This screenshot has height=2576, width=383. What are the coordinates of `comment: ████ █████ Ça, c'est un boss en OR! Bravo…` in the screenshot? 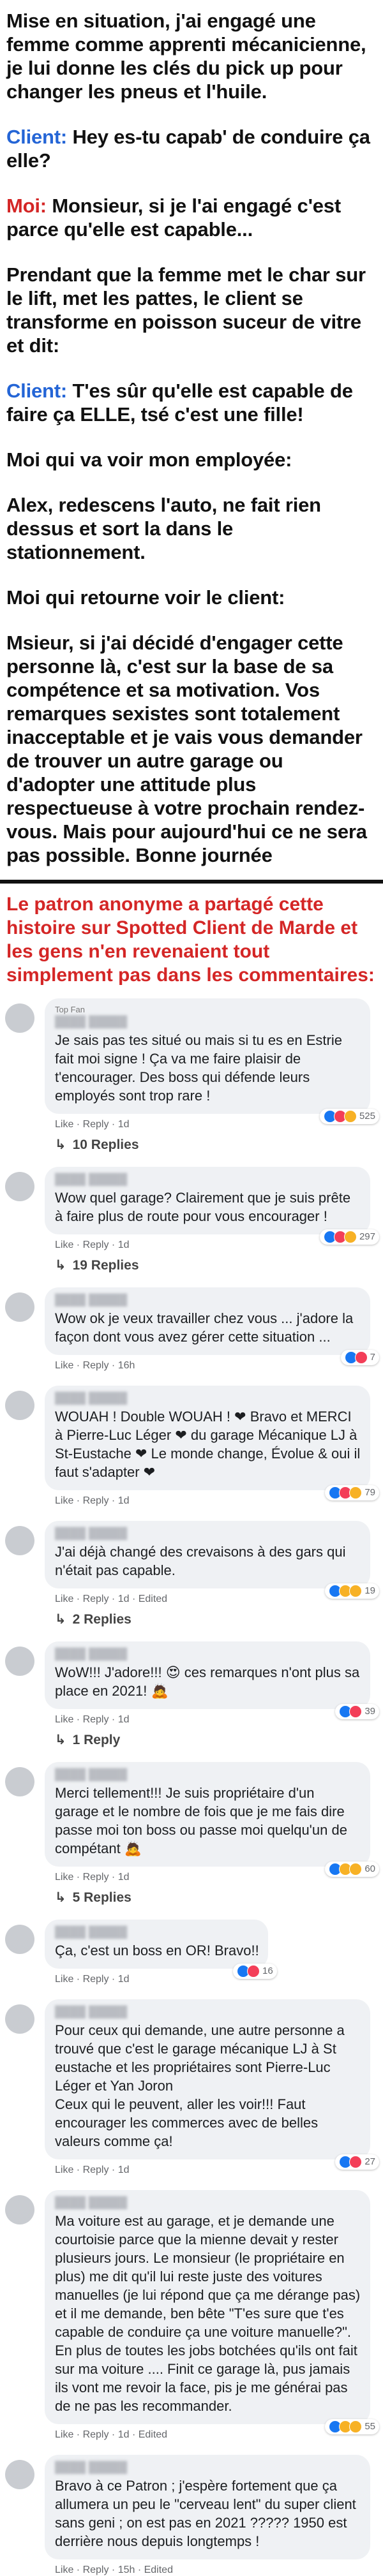 It's located at (191, 1952).